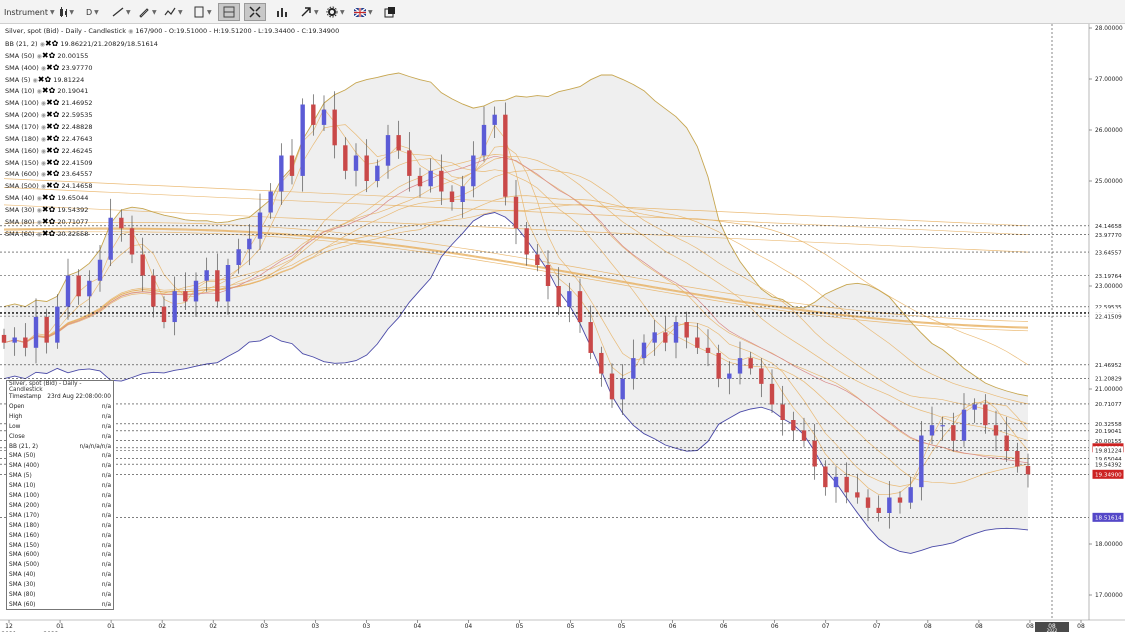  What do you see at coordinates (390, 12) in the screenshot?
I see `popout-button` at bounding box center [390, 12].